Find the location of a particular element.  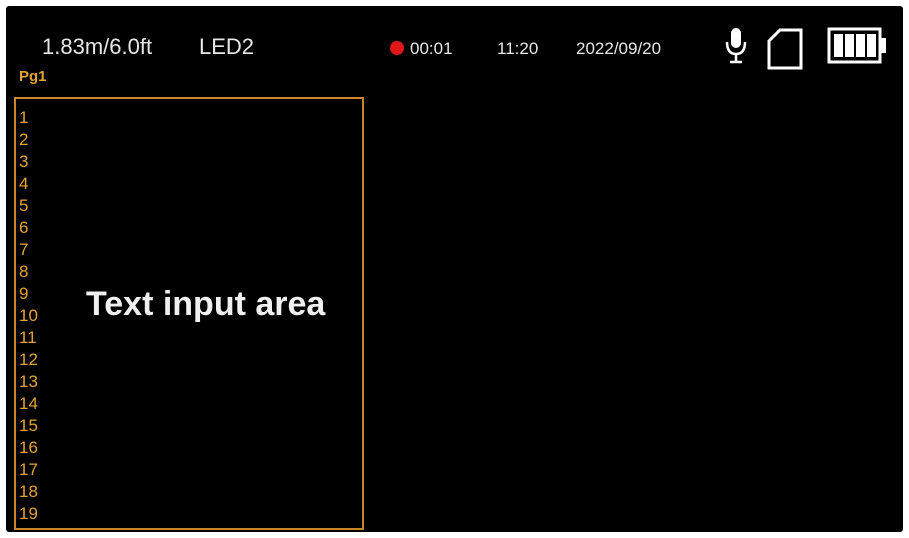

line-number: 14 is located at coordinates (28, 403).